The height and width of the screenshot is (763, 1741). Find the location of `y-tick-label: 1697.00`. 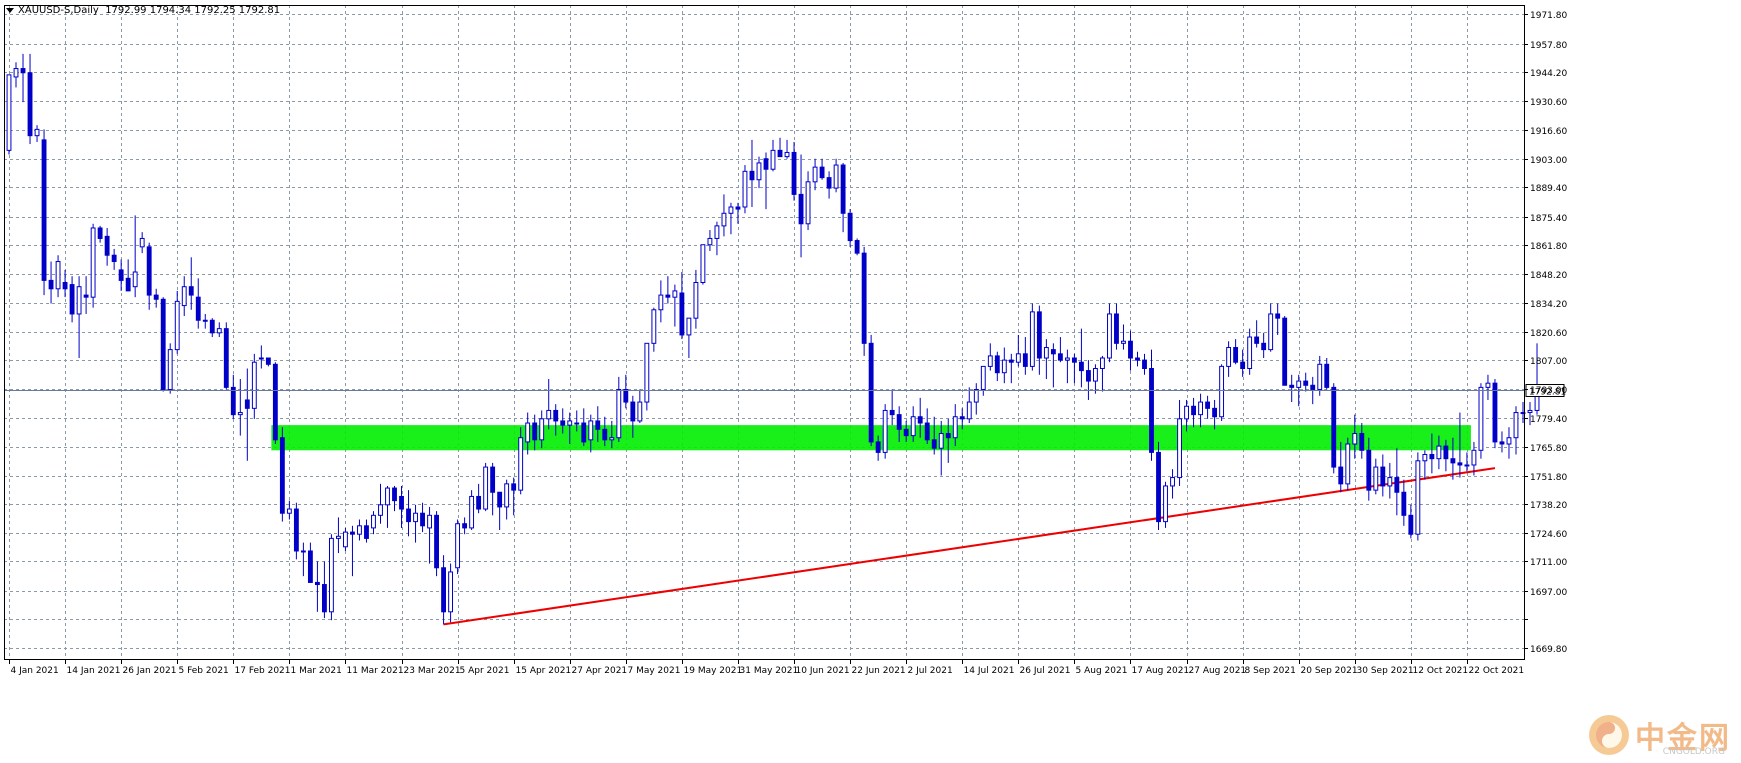

y-tick-label: 1697.00 is located at coordinates (1548, 593).